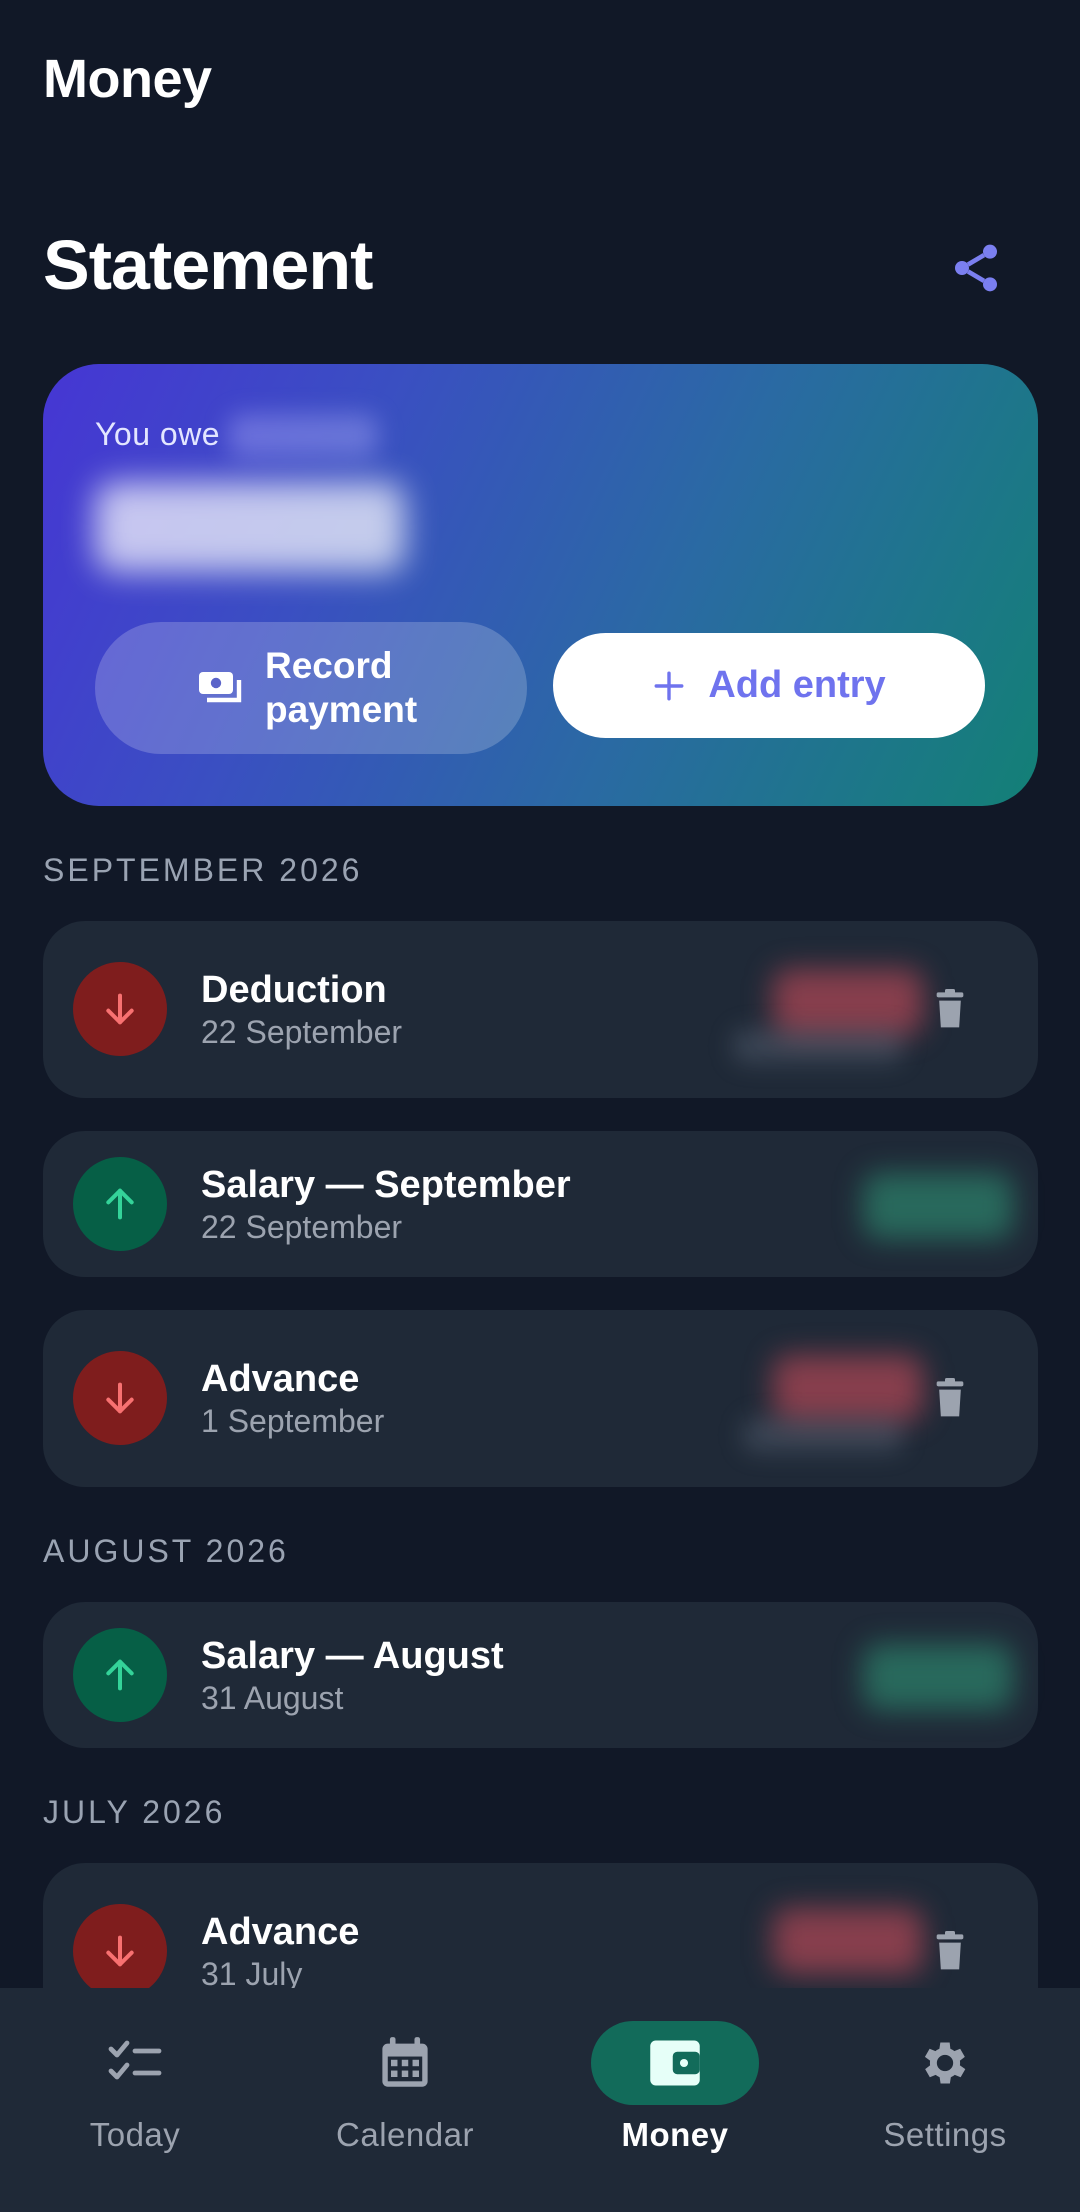 Image resolution: width=1080 pixels, height=2212 pixels. I want to click on entry-title: Salary — August, so click(352, 1656).